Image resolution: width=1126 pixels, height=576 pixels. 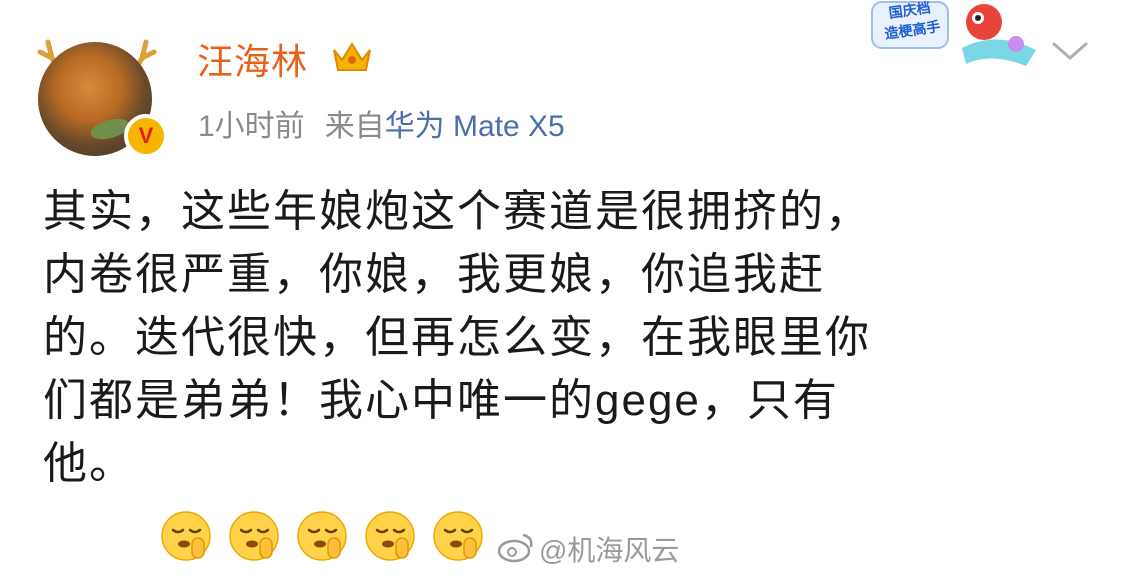 I want to click on weibo-logo-icon, so click(x=515, y=548).